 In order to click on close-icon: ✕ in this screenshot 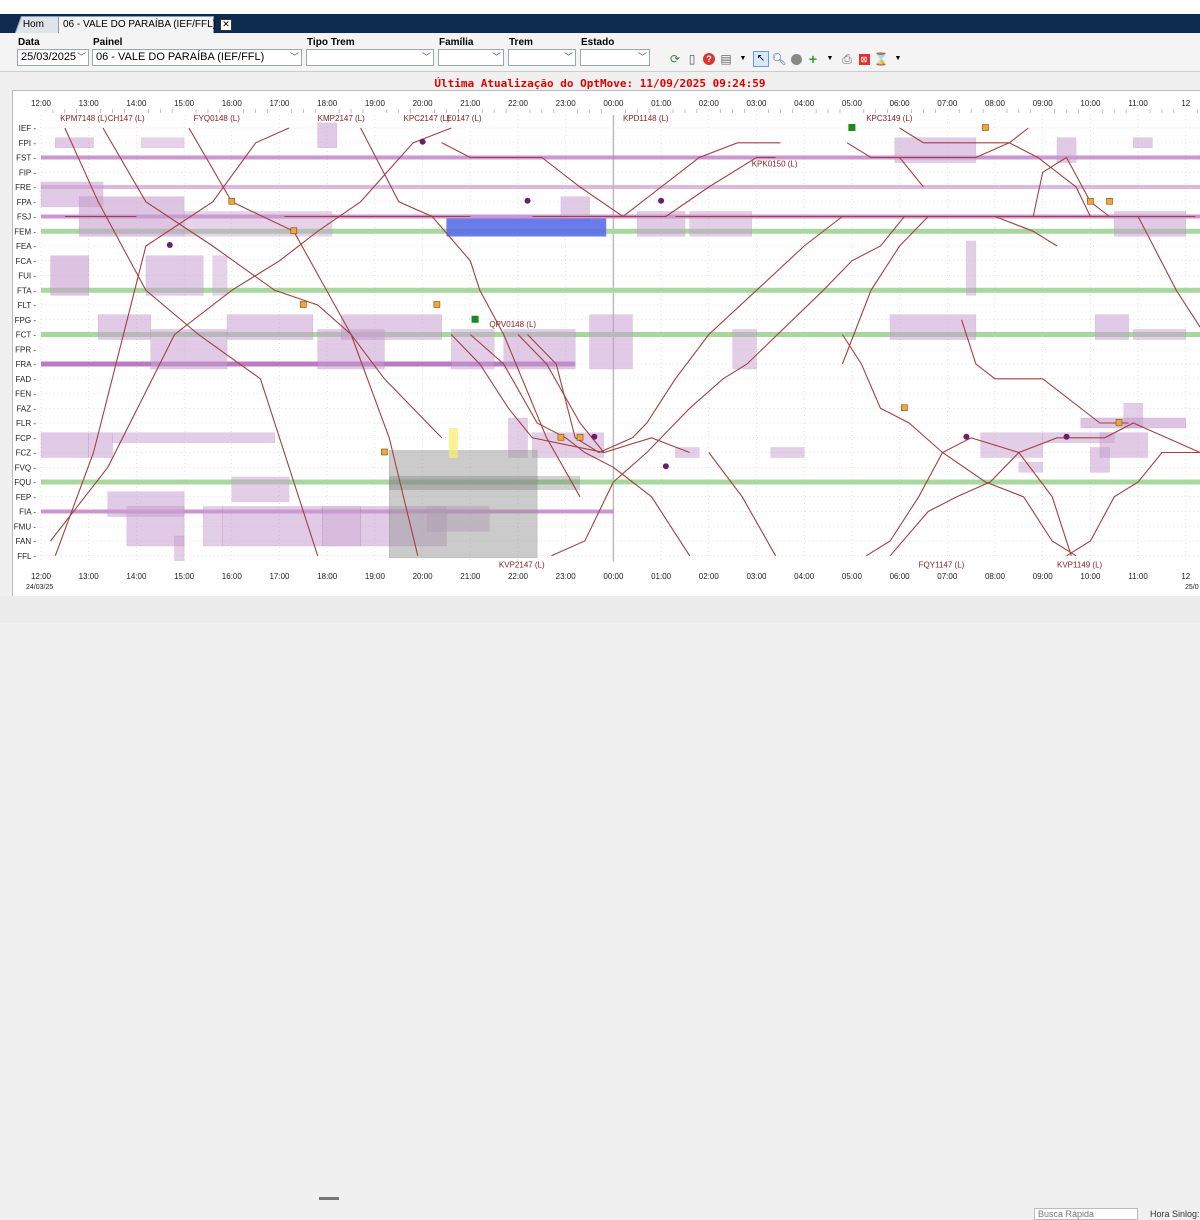, I will do `click(226, 25)`.